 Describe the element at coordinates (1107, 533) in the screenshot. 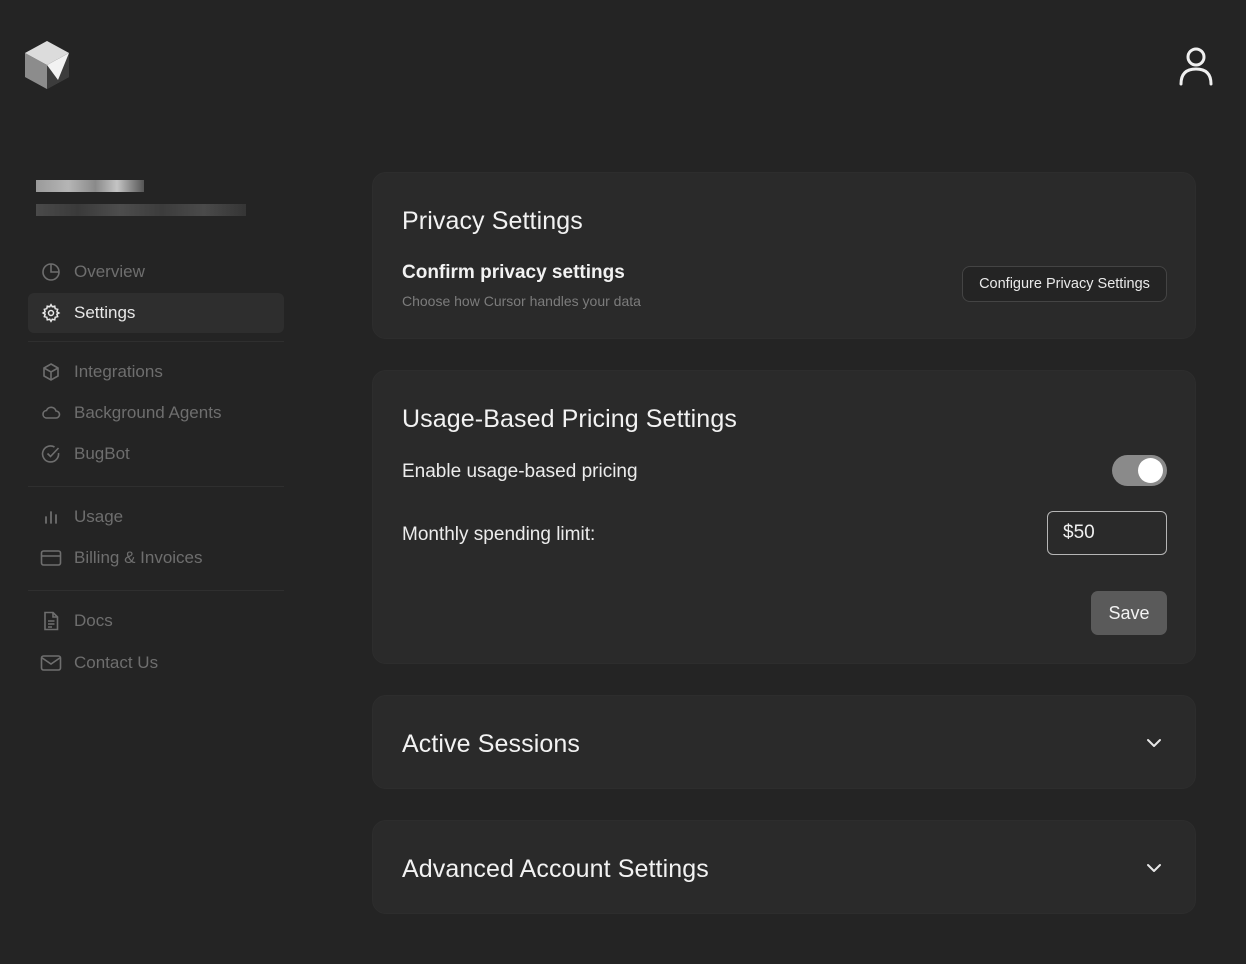

I see `spending-limit-input: $50` at that location.